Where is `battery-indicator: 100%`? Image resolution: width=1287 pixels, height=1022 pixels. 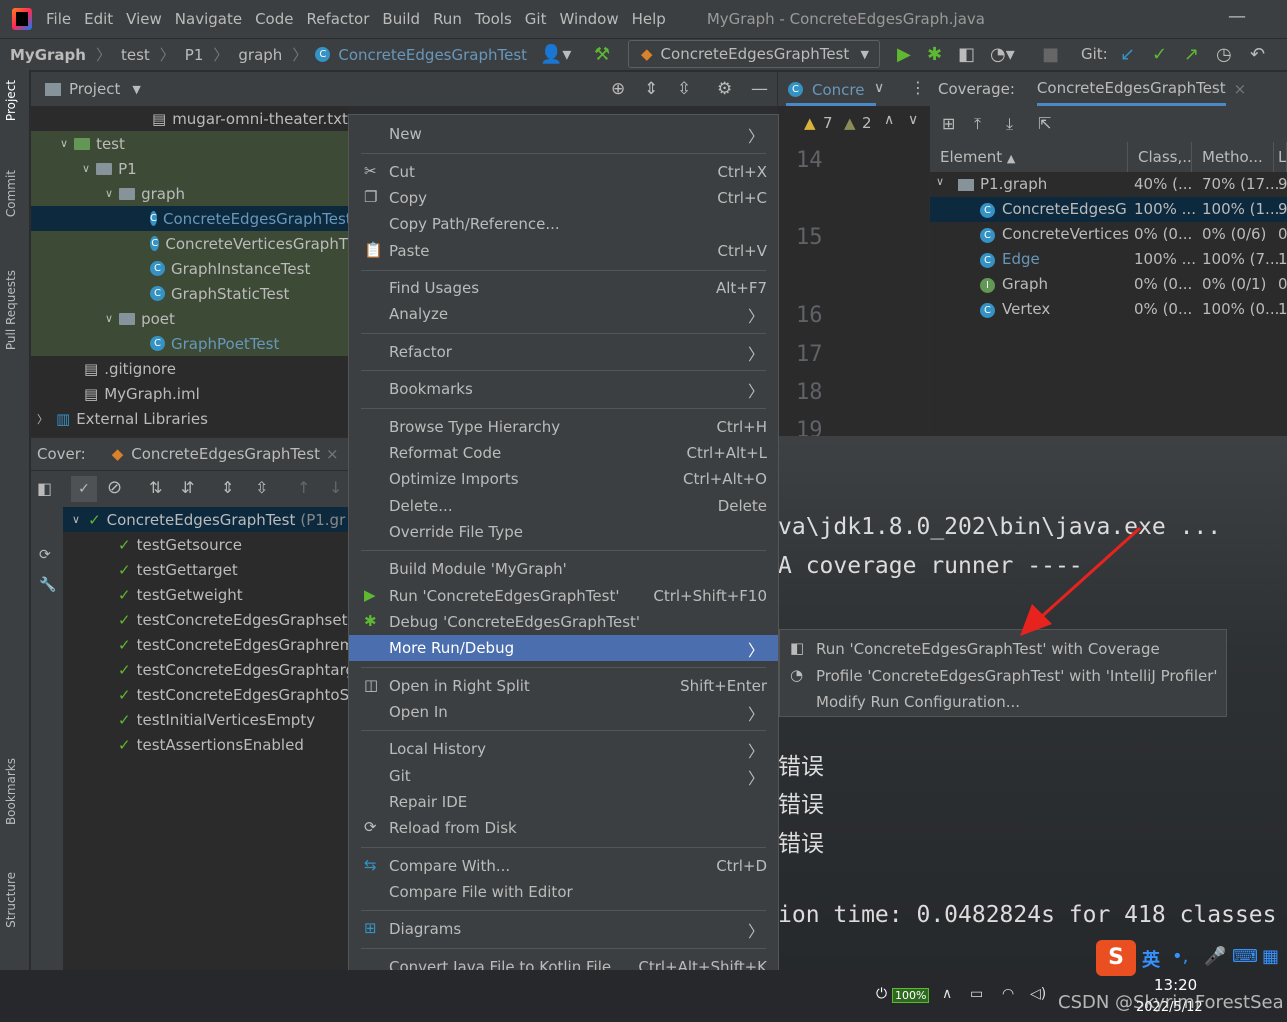
battery-indicator: 100% is located at coordinates (911, 995).